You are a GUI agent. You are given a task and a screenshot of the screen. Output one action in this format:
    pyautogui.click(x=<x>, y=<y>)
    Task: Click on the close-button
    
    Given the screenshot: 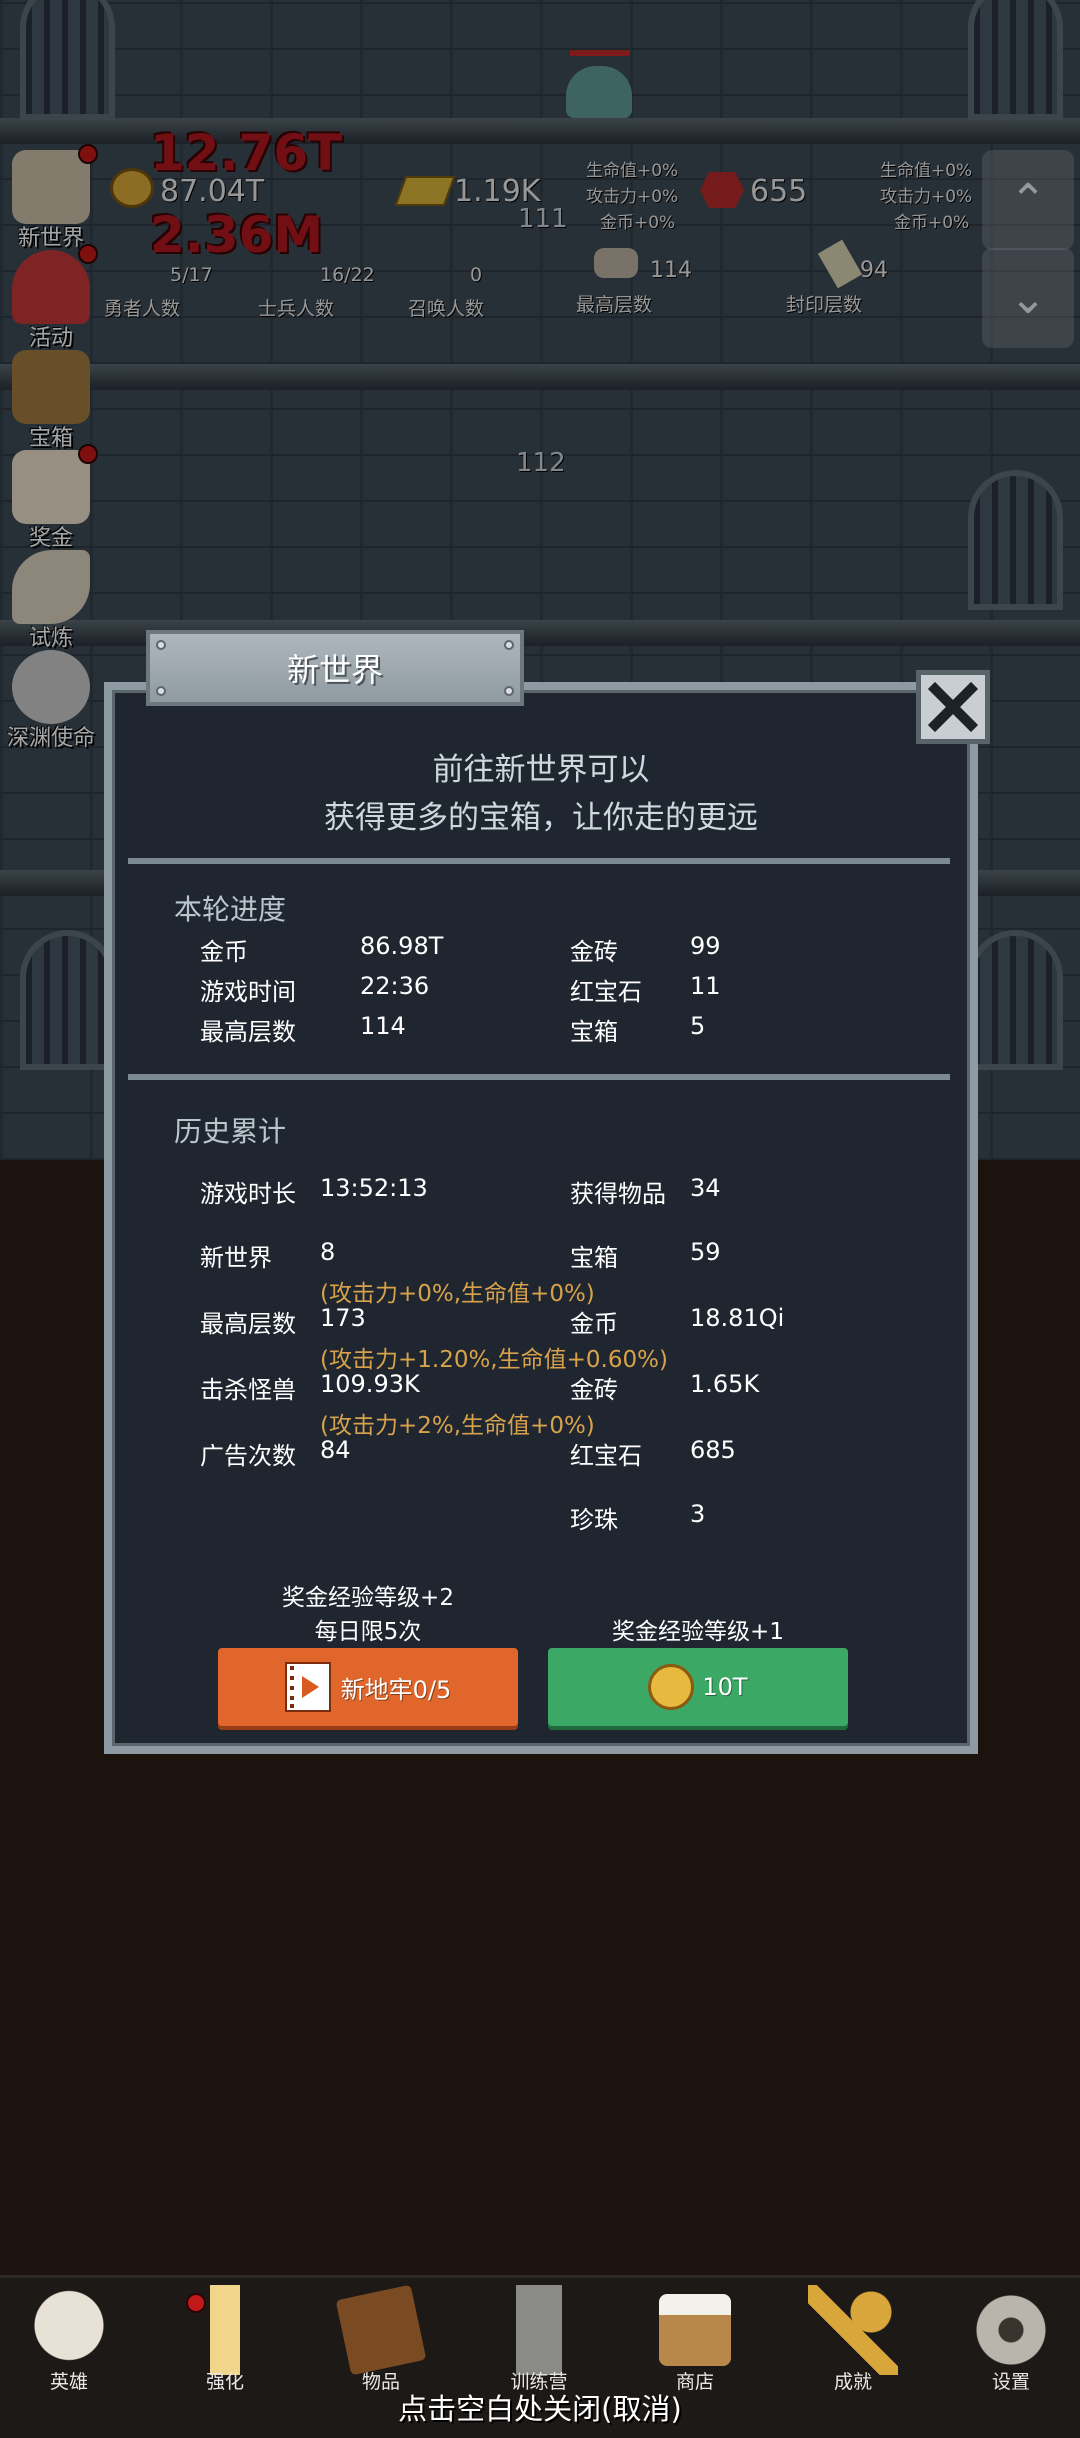 What is the action you would take?
    pyautogui.click(x=953, y=707)
    